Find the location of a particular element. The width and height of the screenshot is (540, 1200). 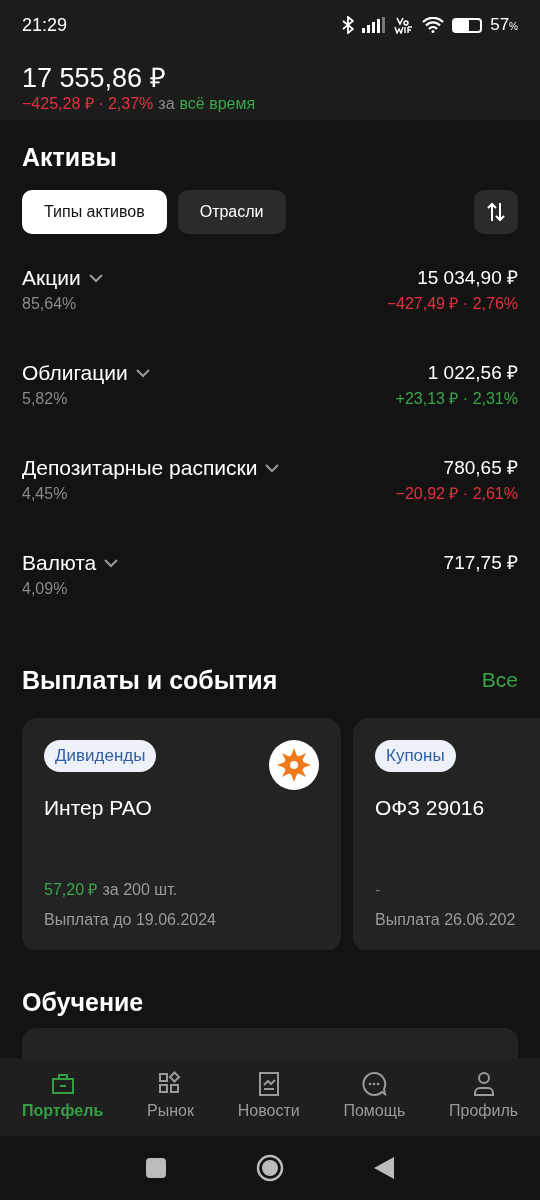

nav-tab: Рынок is located at coordinates (170, 1097).